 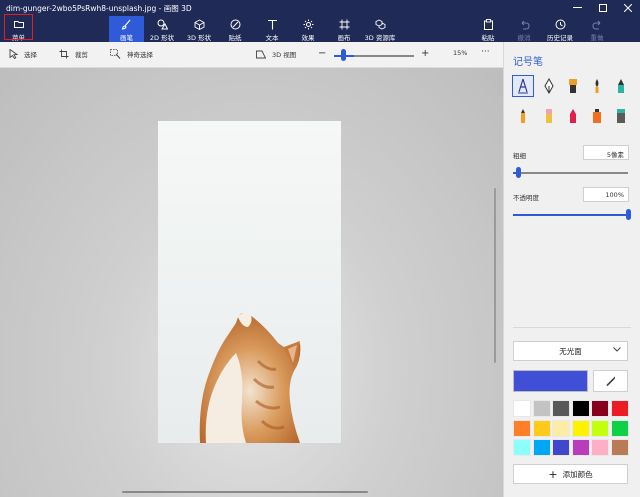 I want to click on paste-button: 粘贴, so click(x=488, y=29).